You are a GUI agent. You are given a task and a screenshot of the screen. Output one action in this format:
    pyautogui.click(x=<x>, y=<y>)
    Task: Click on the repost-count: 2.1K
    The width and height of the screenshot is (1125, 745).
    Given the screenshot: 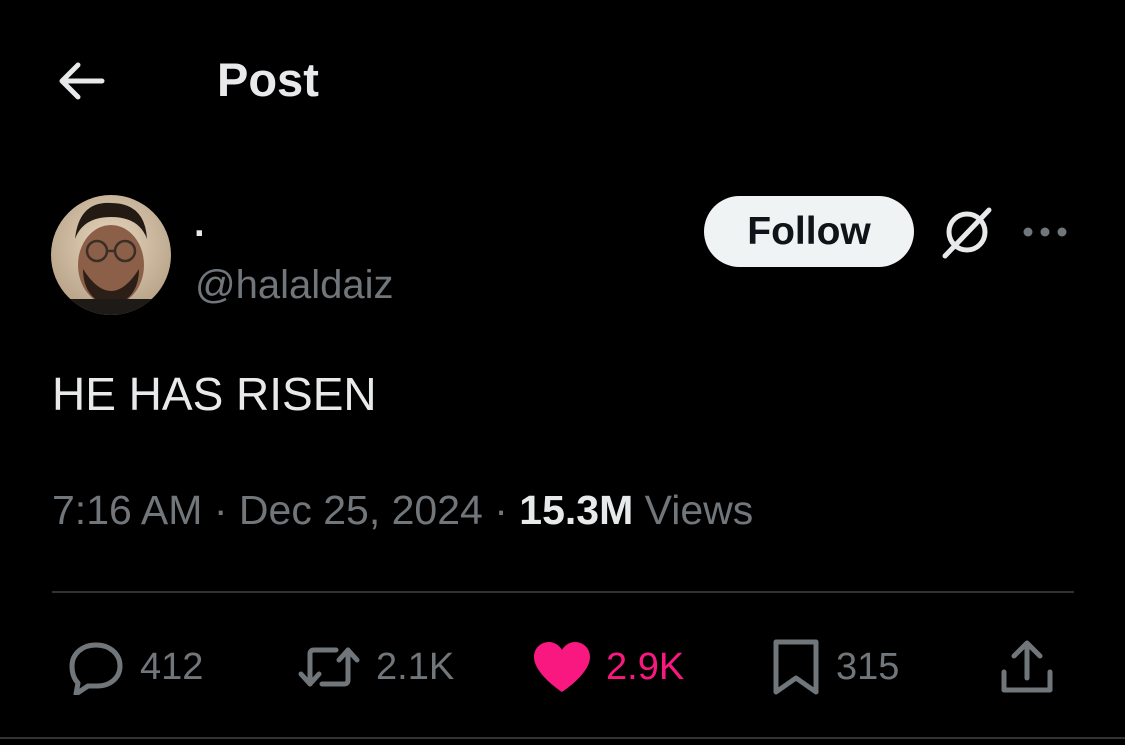 What is the action you would take?
    pyautogui.click(x=415, y=667)
    